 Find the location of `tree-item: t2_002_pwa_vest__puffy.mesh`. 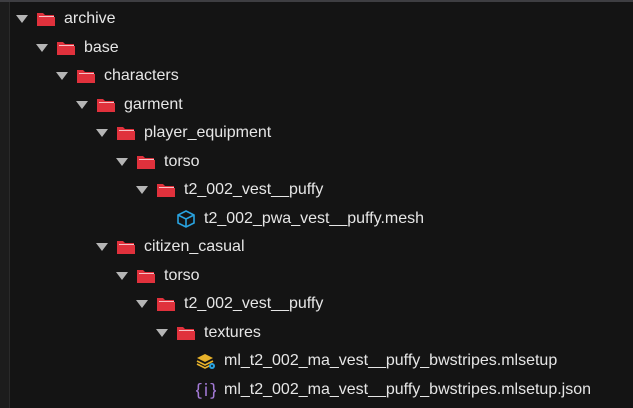

tree-item: t2_002_pwa_vest__puffy.mesh is located at coordinates (316, 219).